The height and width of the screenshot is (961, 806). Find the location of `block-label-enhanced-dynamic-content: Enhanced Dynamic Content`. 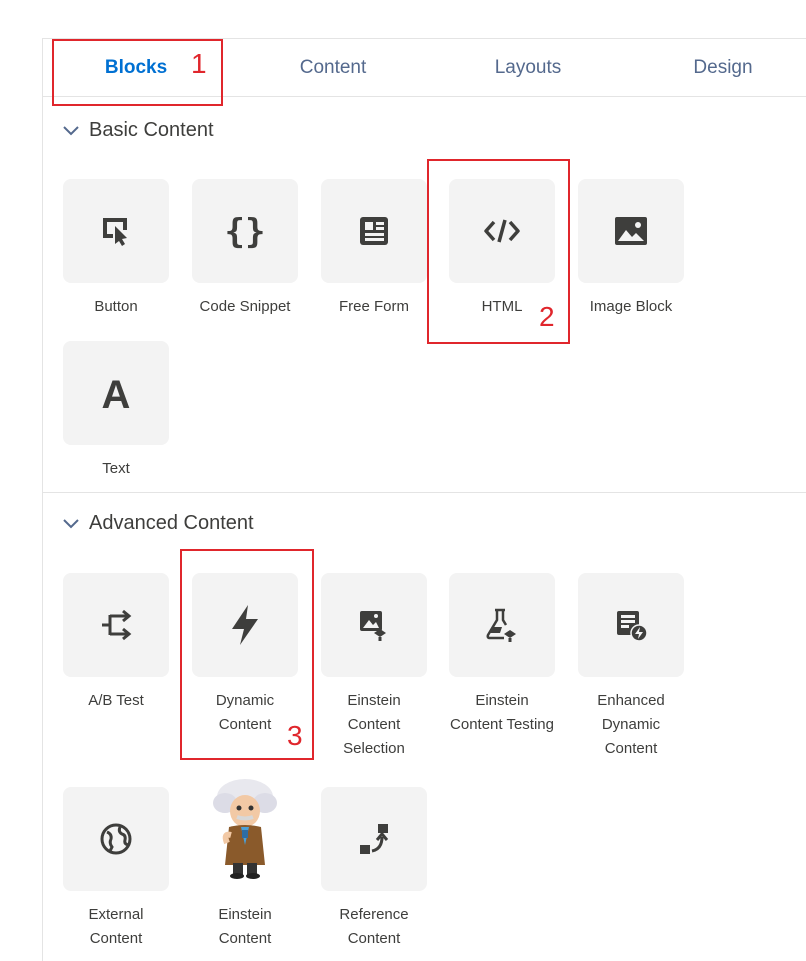

block-label-enhanced-dynamic-content: Enhanced Dynamic Content is located at coordinates (631, 725).